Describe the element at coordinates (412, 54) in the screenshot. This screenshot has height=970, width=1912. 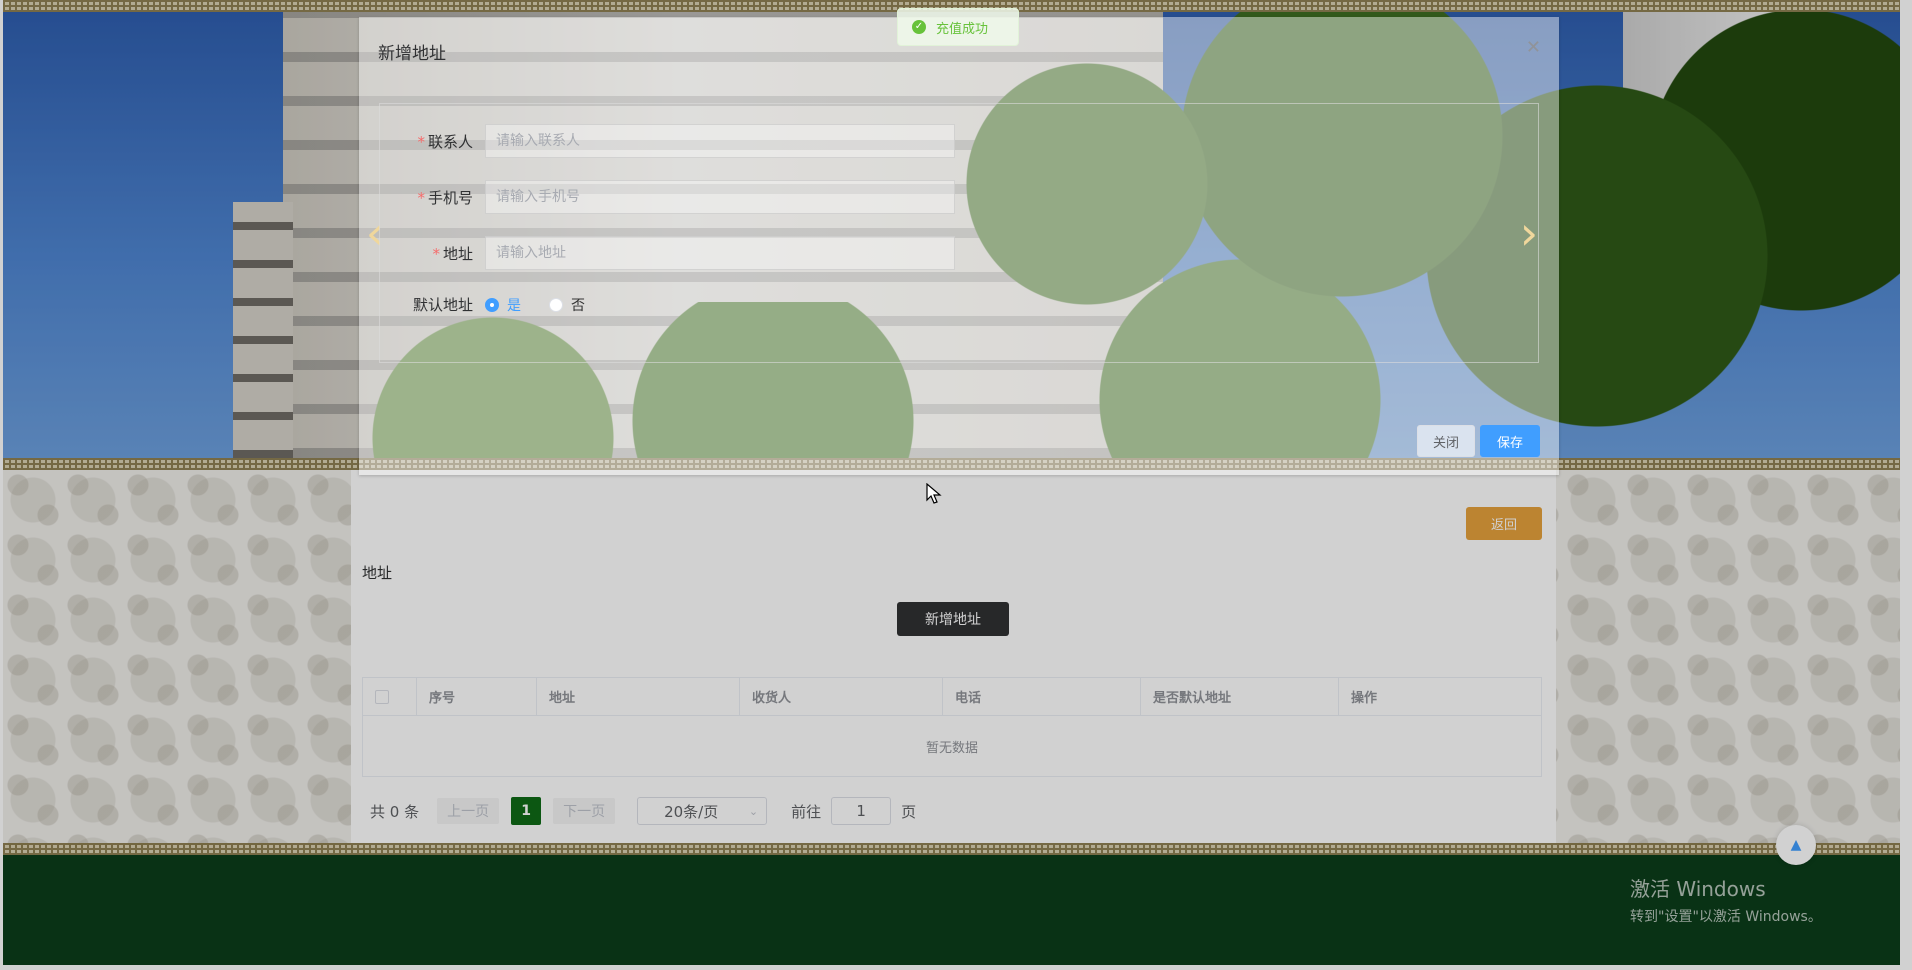
I see `dialog-title: 新增地址` at that location.